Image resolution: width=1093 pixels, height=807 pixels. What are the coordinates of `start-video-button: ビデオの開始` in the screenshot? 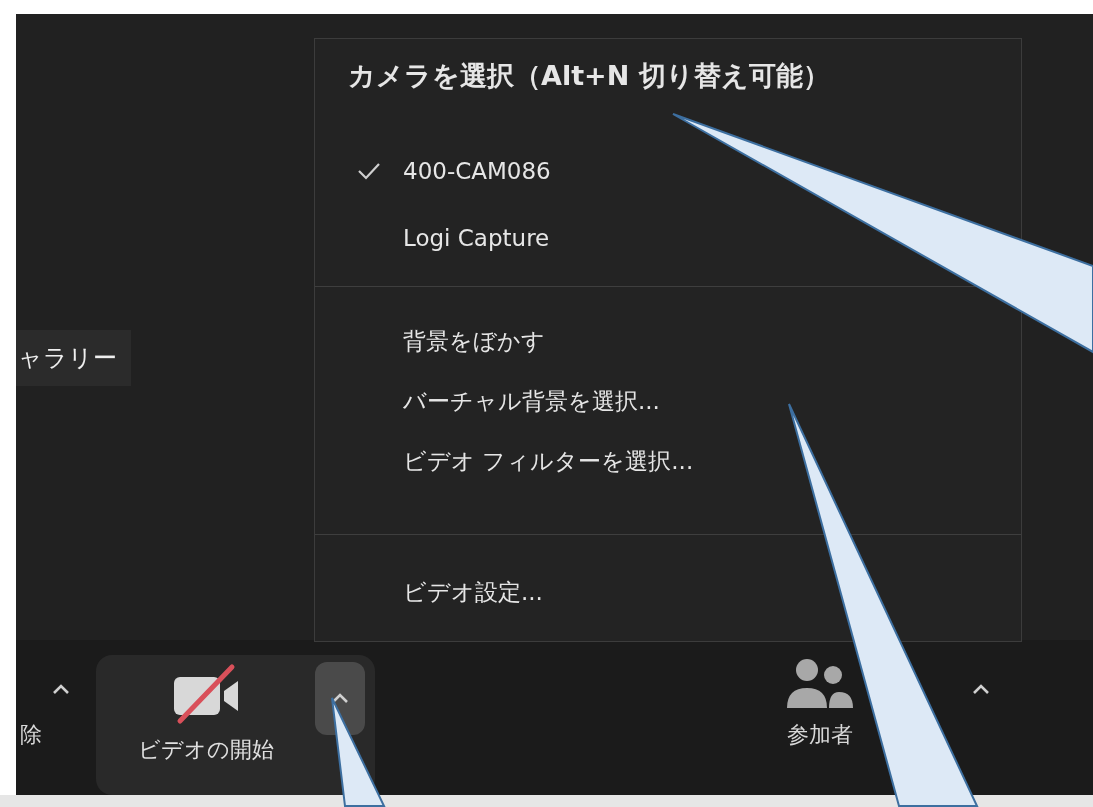 It's located at (205, 725).